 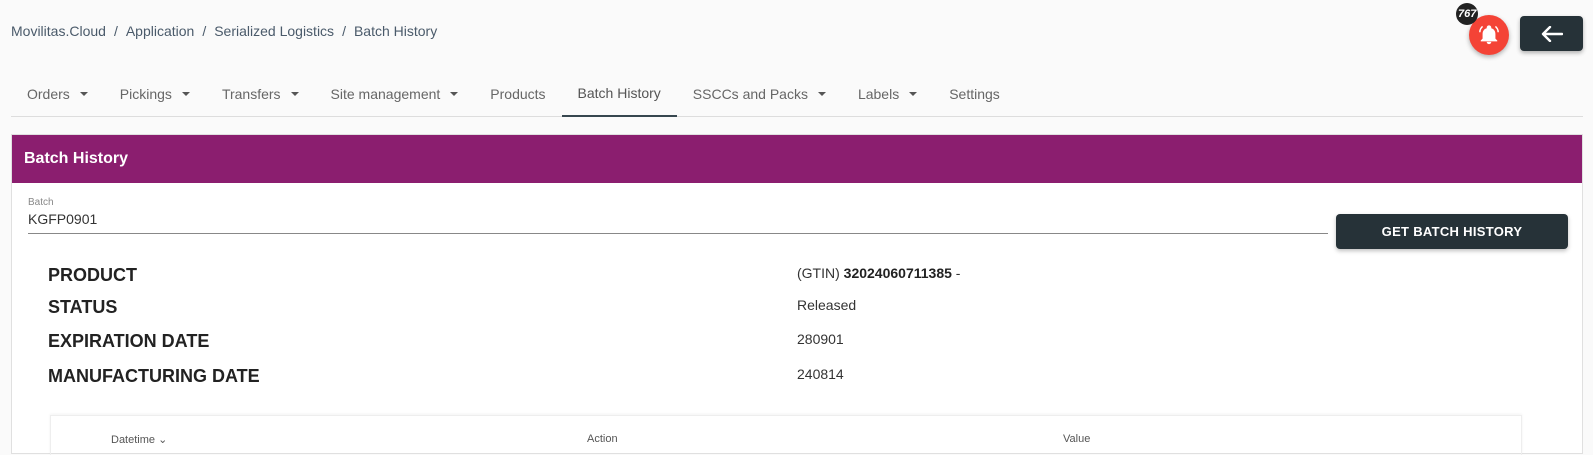 I want to click on tab-label: Transfers, so click(x=251, y=93).